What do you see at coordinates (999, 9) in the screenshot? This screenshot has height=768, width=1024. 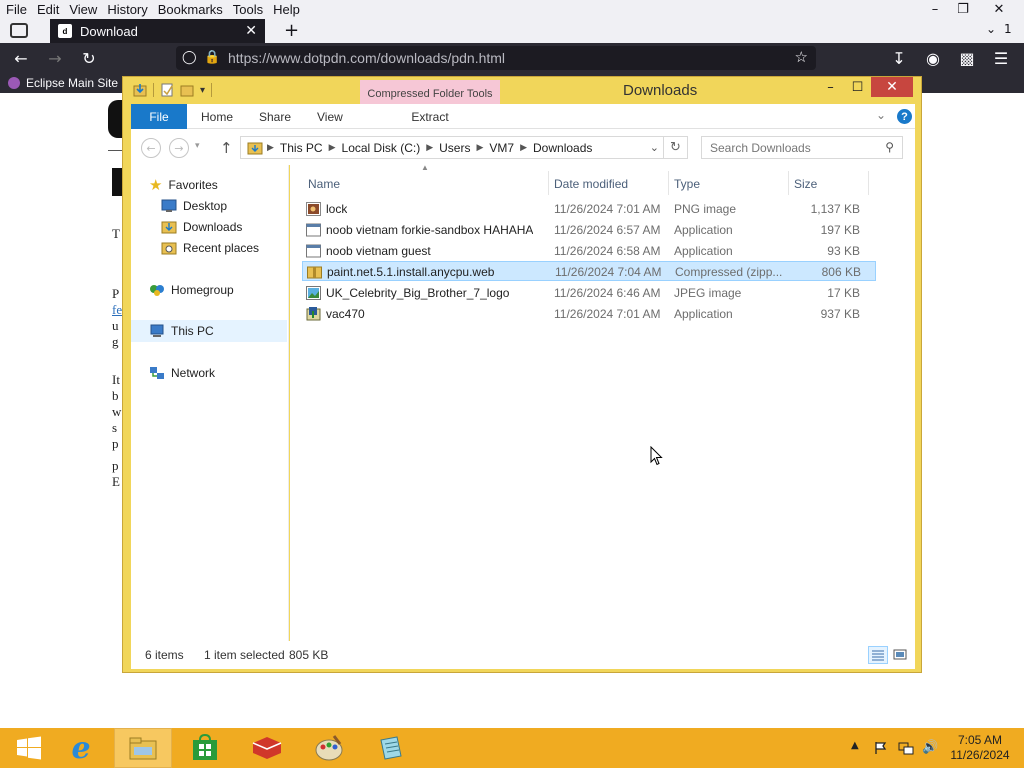 I see `browser-close-button: ✕` at bounding box center [999, 9].